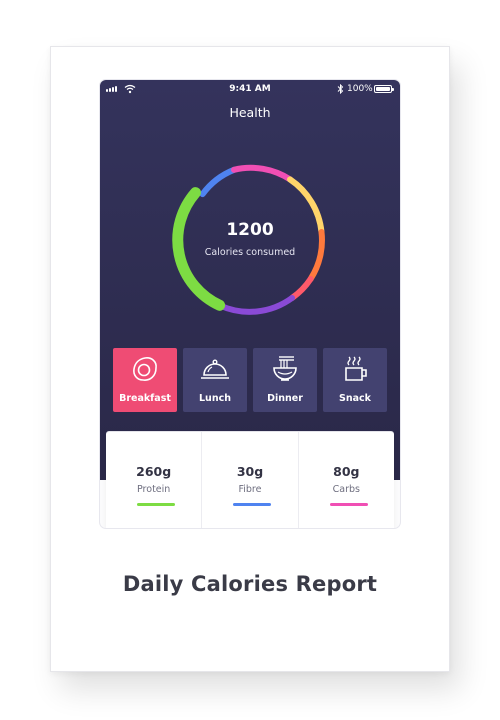  Describe the element at coordinates (154, 471) in the screenshot. I see `macro-value: 260g` at that location.